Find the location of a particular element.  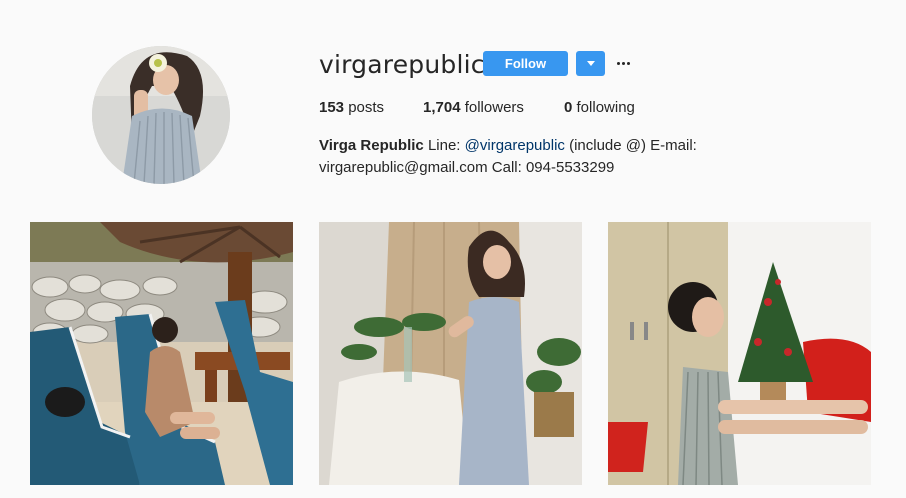

bio-line-prefix: Line: is located at coordinates (446, 145).